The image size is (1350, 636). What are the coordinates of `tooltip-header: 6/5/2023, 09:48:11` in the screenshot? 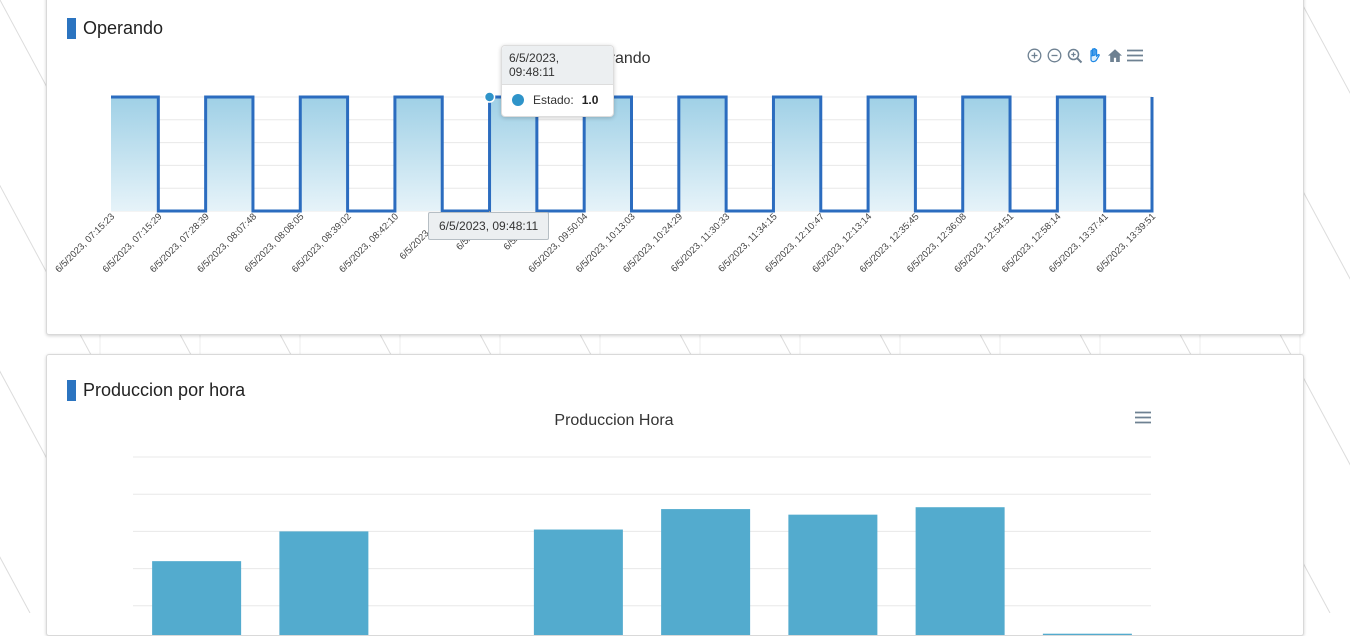 It's located at (557, 65).